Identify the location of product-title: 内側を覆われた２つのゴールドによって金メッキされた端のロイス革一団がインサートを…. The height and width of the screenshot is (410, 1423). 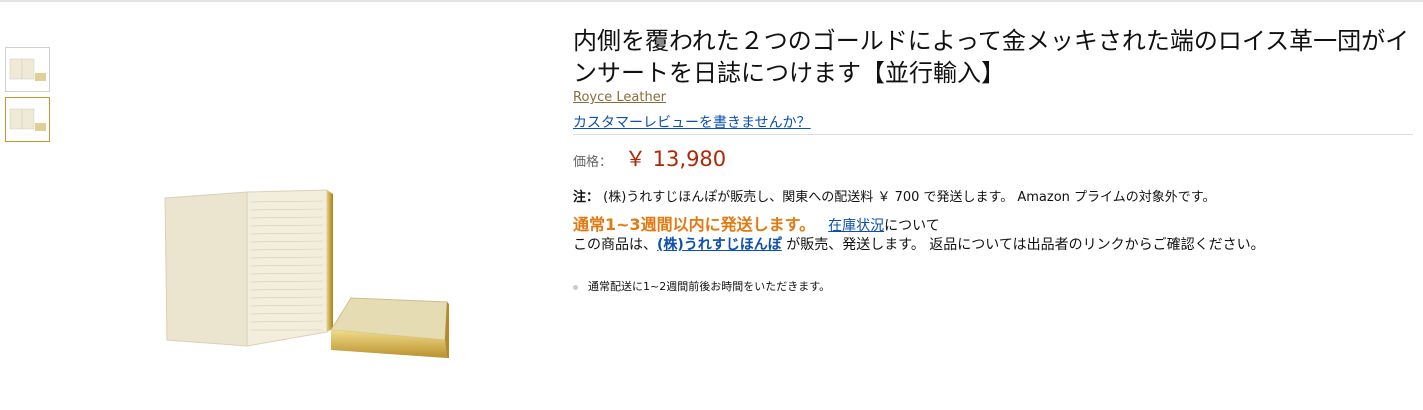
(991, 57).